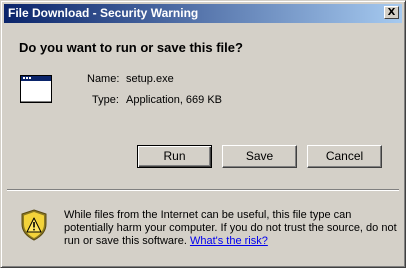 Image resolution: width=406 pixels, height=268 pixels. What do you see at coordinates (344, 156) in the screenshot?
I see `cancel-button: Cancel` at bounding box center [344, 156].